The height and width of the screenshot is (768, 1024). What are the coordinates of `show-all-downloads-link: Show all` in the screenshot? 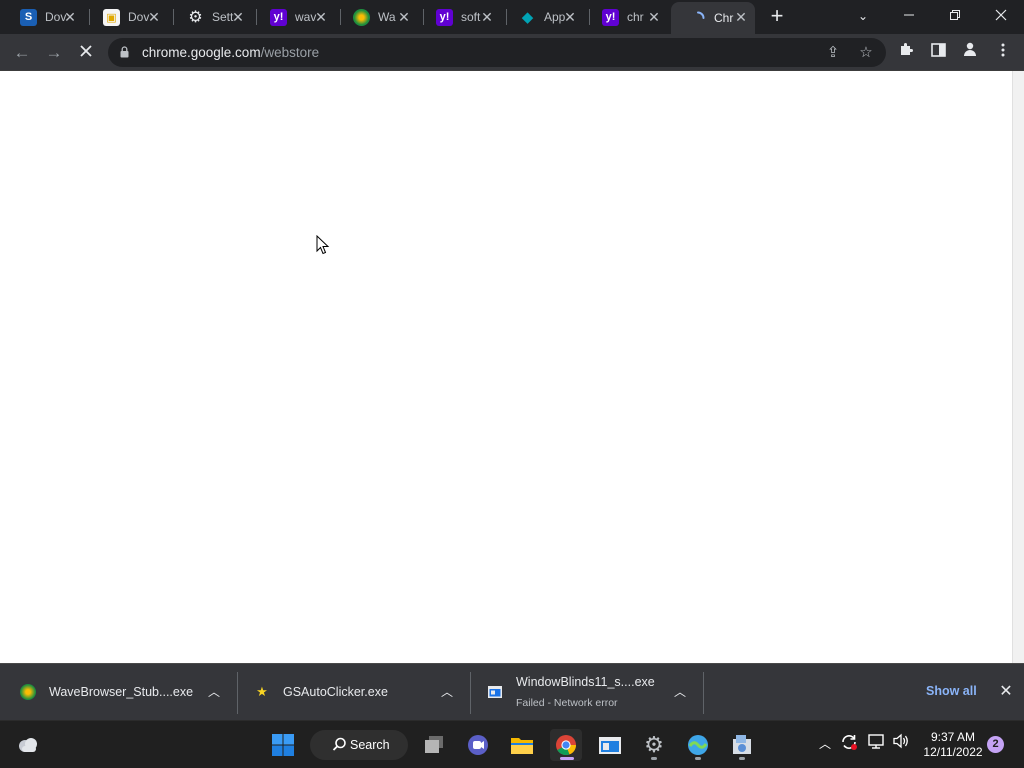 It's located at (951, 691).